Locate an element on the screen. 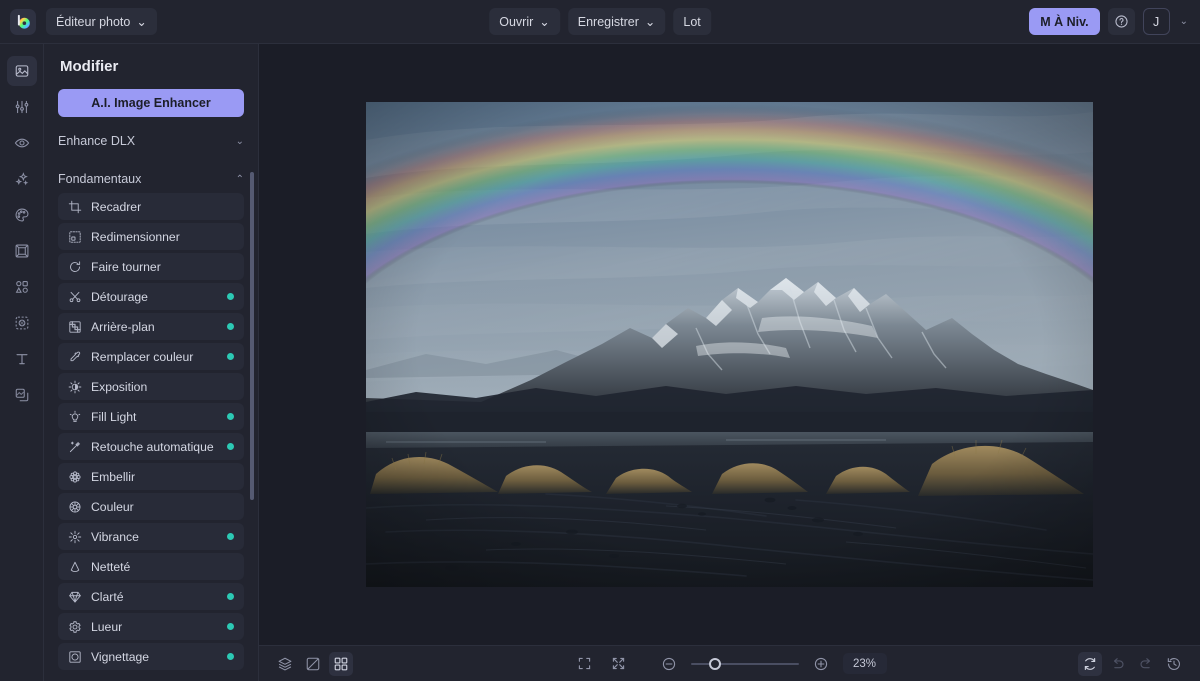  bottom-toolbar: 23% is located at coordinates (729, 663).